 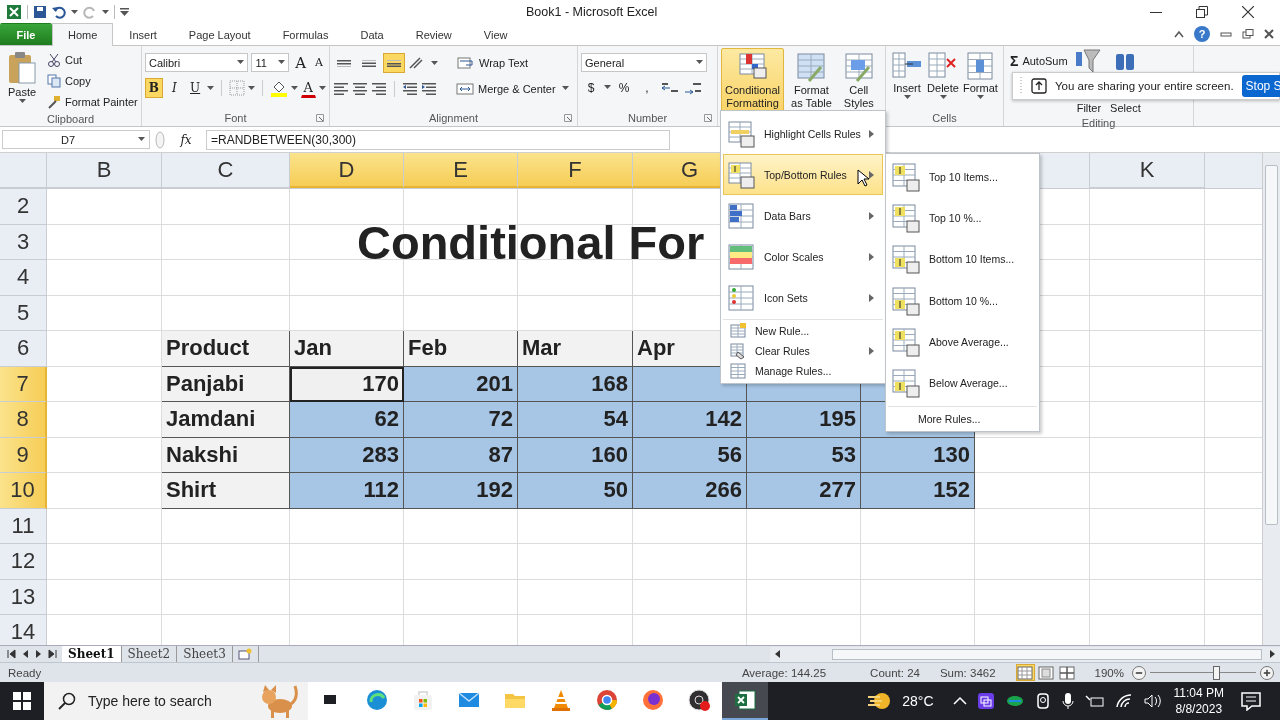 What do you see at coordinates (197, 62) in the screenshot?
I see `font-name-field: Calibri` at bounding box center [197, 62].